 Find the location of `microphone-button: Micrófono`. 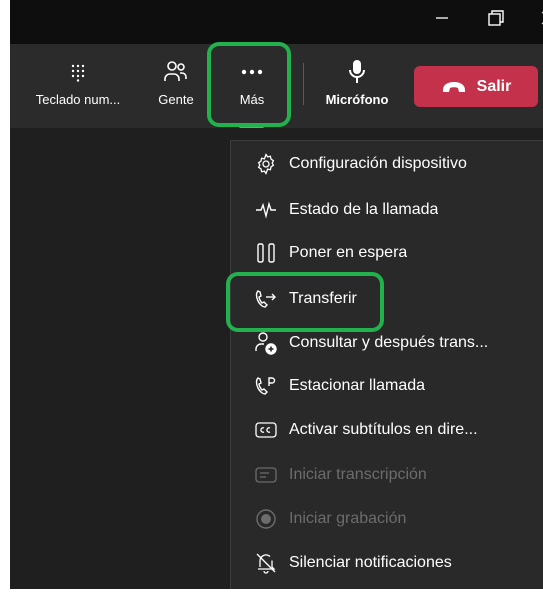

microphone-button: Micrófono is located at coordinates (357, 89).